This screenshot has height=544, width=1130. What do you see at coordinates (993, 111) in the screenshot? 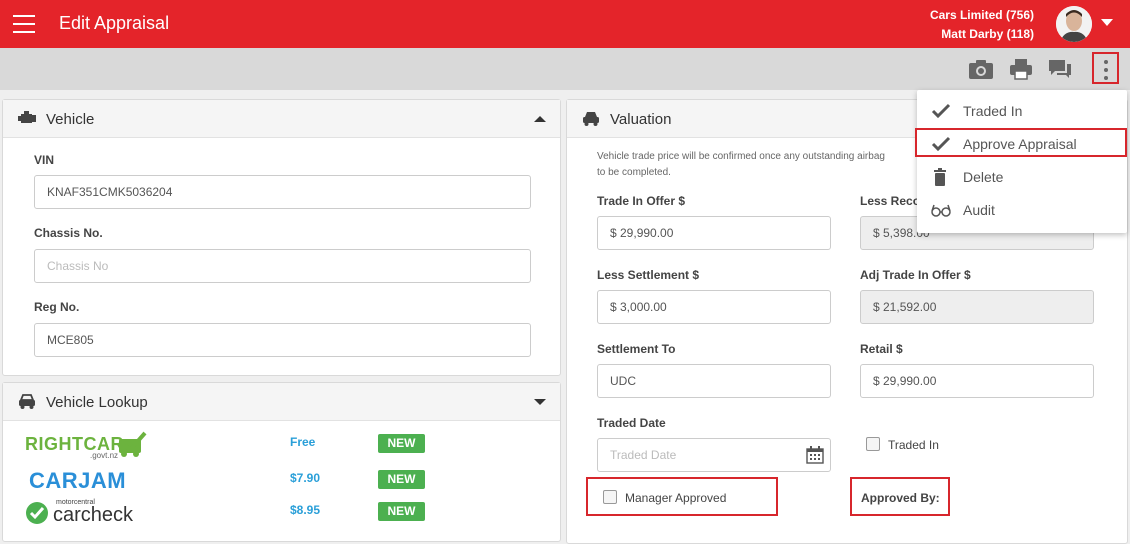
I see `menu-item-label: Traded In` at bounding box center [993, 111].